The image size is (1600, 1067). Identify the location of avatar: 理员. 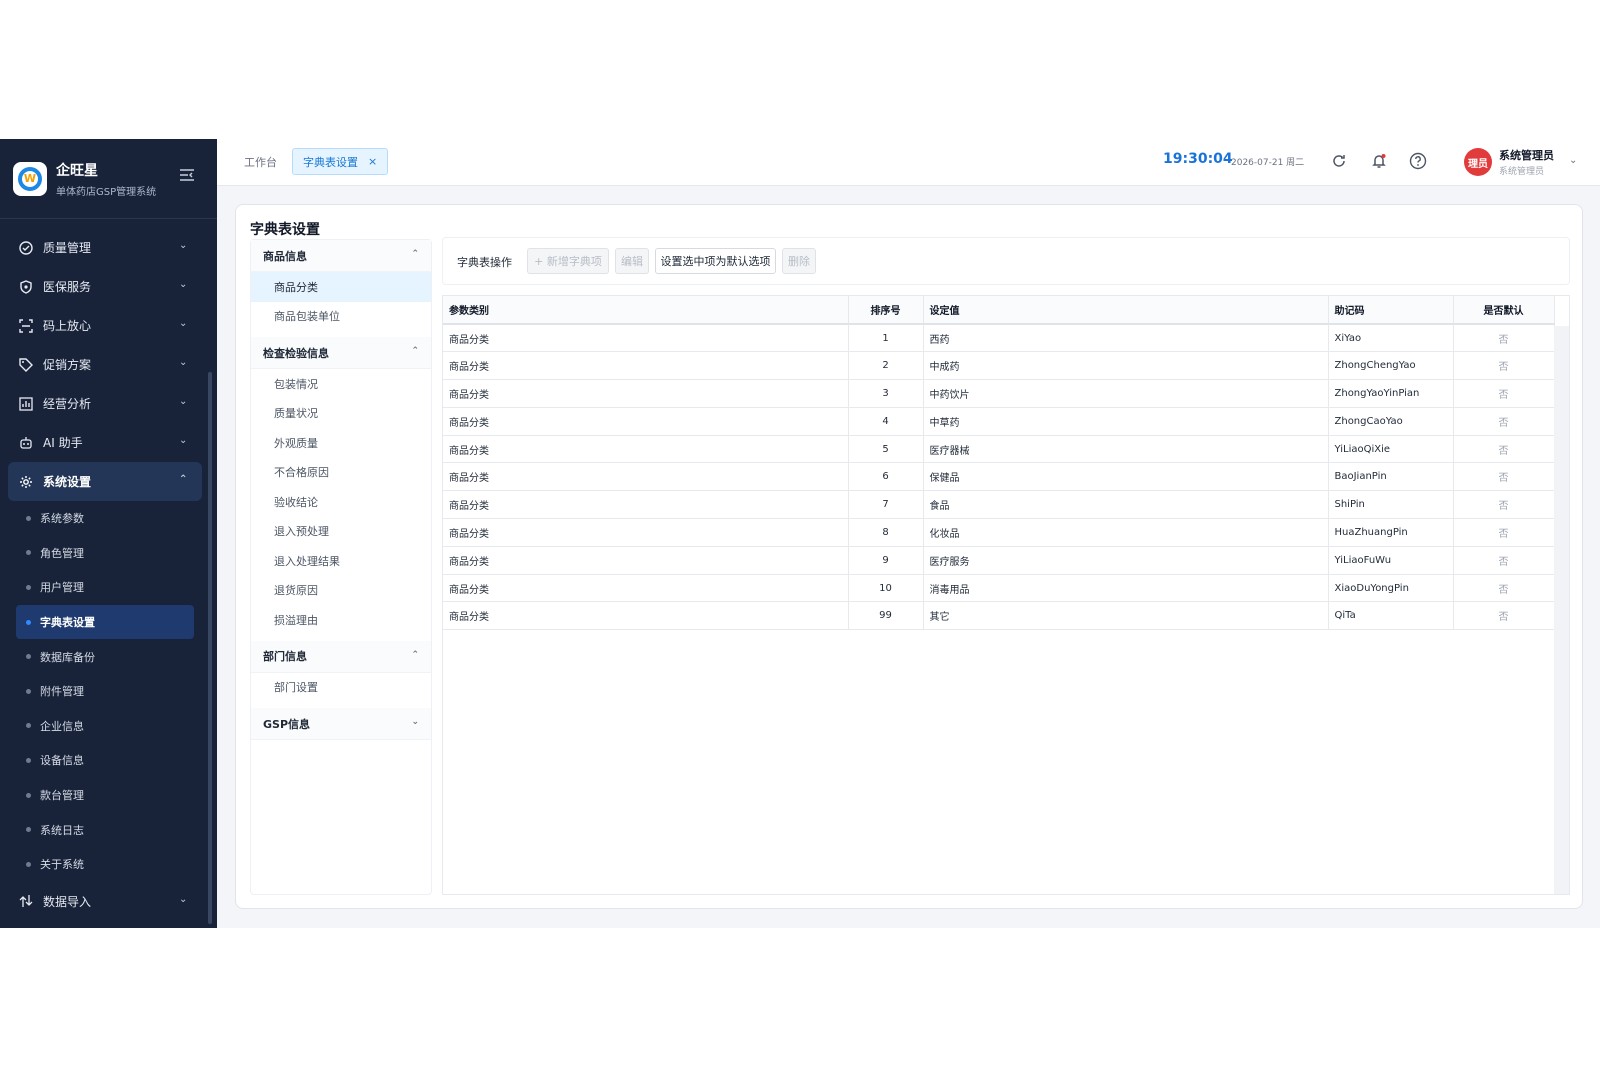
(1478, 162).